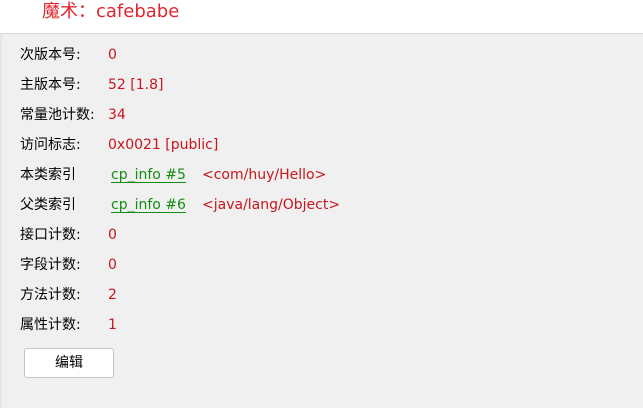 This screenshot has height=408, width=643. What do you see at coordinates (148, 205) in the screenshot?
I see `super-class-cp-link: cp_info #6` at bounding box center [148, 205].